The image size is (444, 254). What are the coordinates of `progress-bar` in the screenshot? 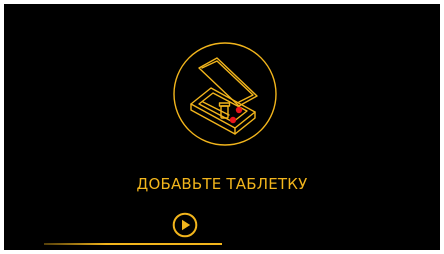 It's located at (133, 244).